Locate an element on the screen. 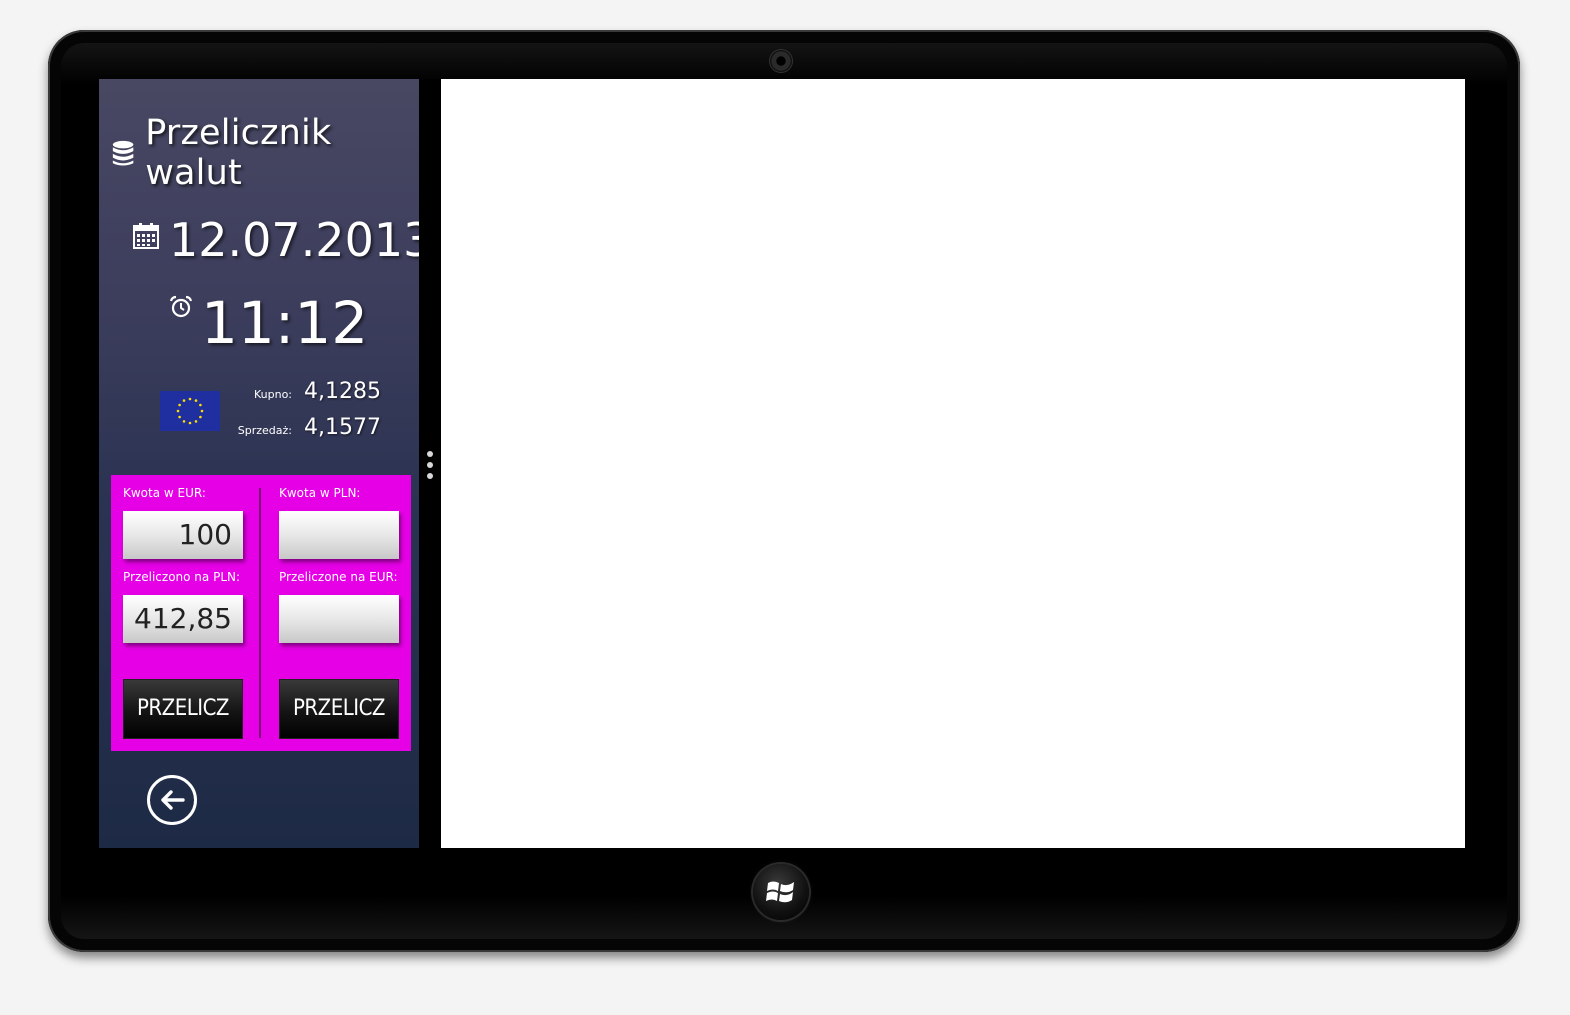 This screenshot has height=1015, width=1570. buy-rate-value: 4,1285 is located at coordinates (342, 391).